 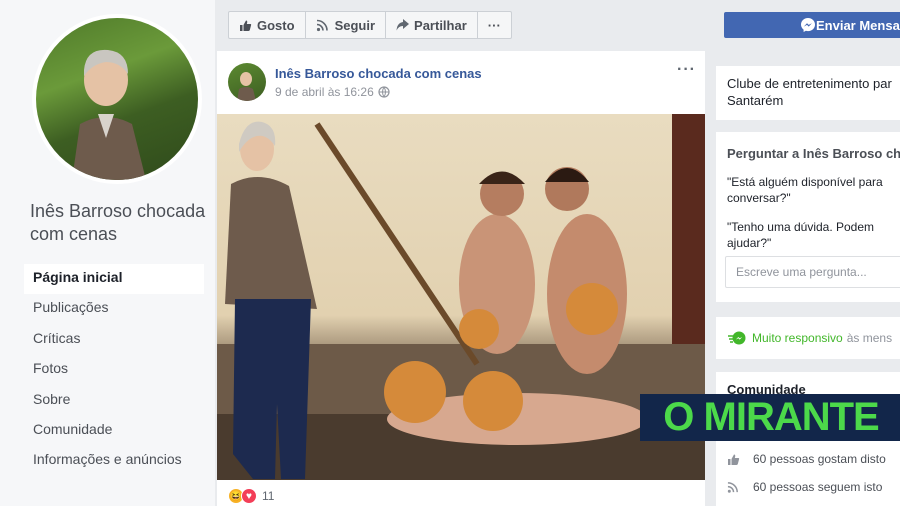 What do you see at coordinates (797, 338) in the screenshot?
I see `responsive-label: Muito responsivo` at bounding box center [797, 338].